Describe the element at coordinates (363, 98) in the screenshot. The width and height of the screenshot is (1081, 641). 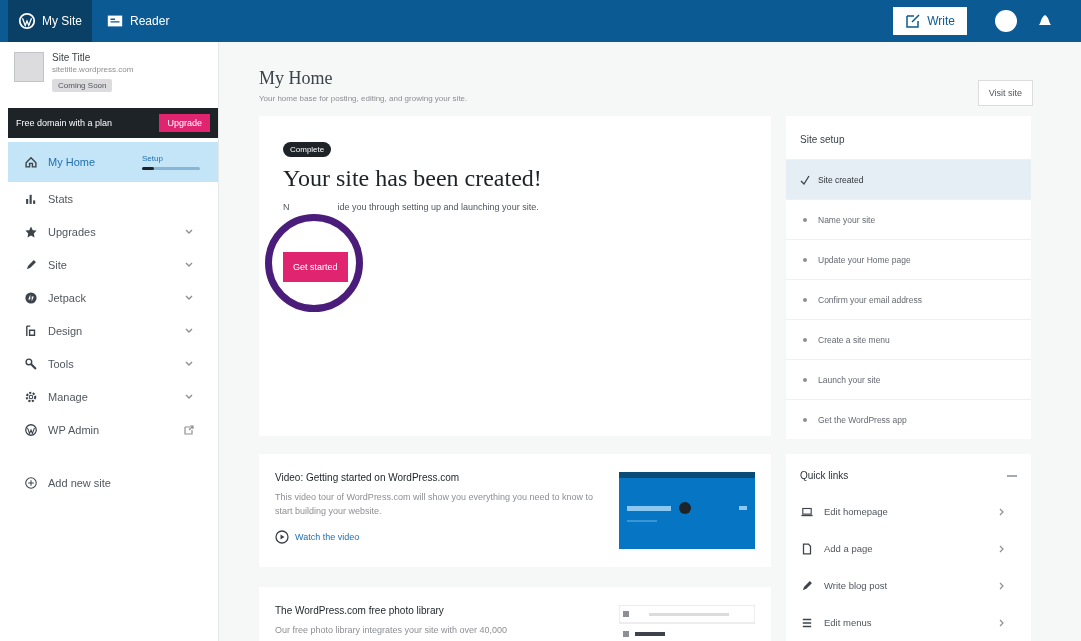
I see `page-subtitle: Your home base for posting, editing, and growing your site.` at that location.